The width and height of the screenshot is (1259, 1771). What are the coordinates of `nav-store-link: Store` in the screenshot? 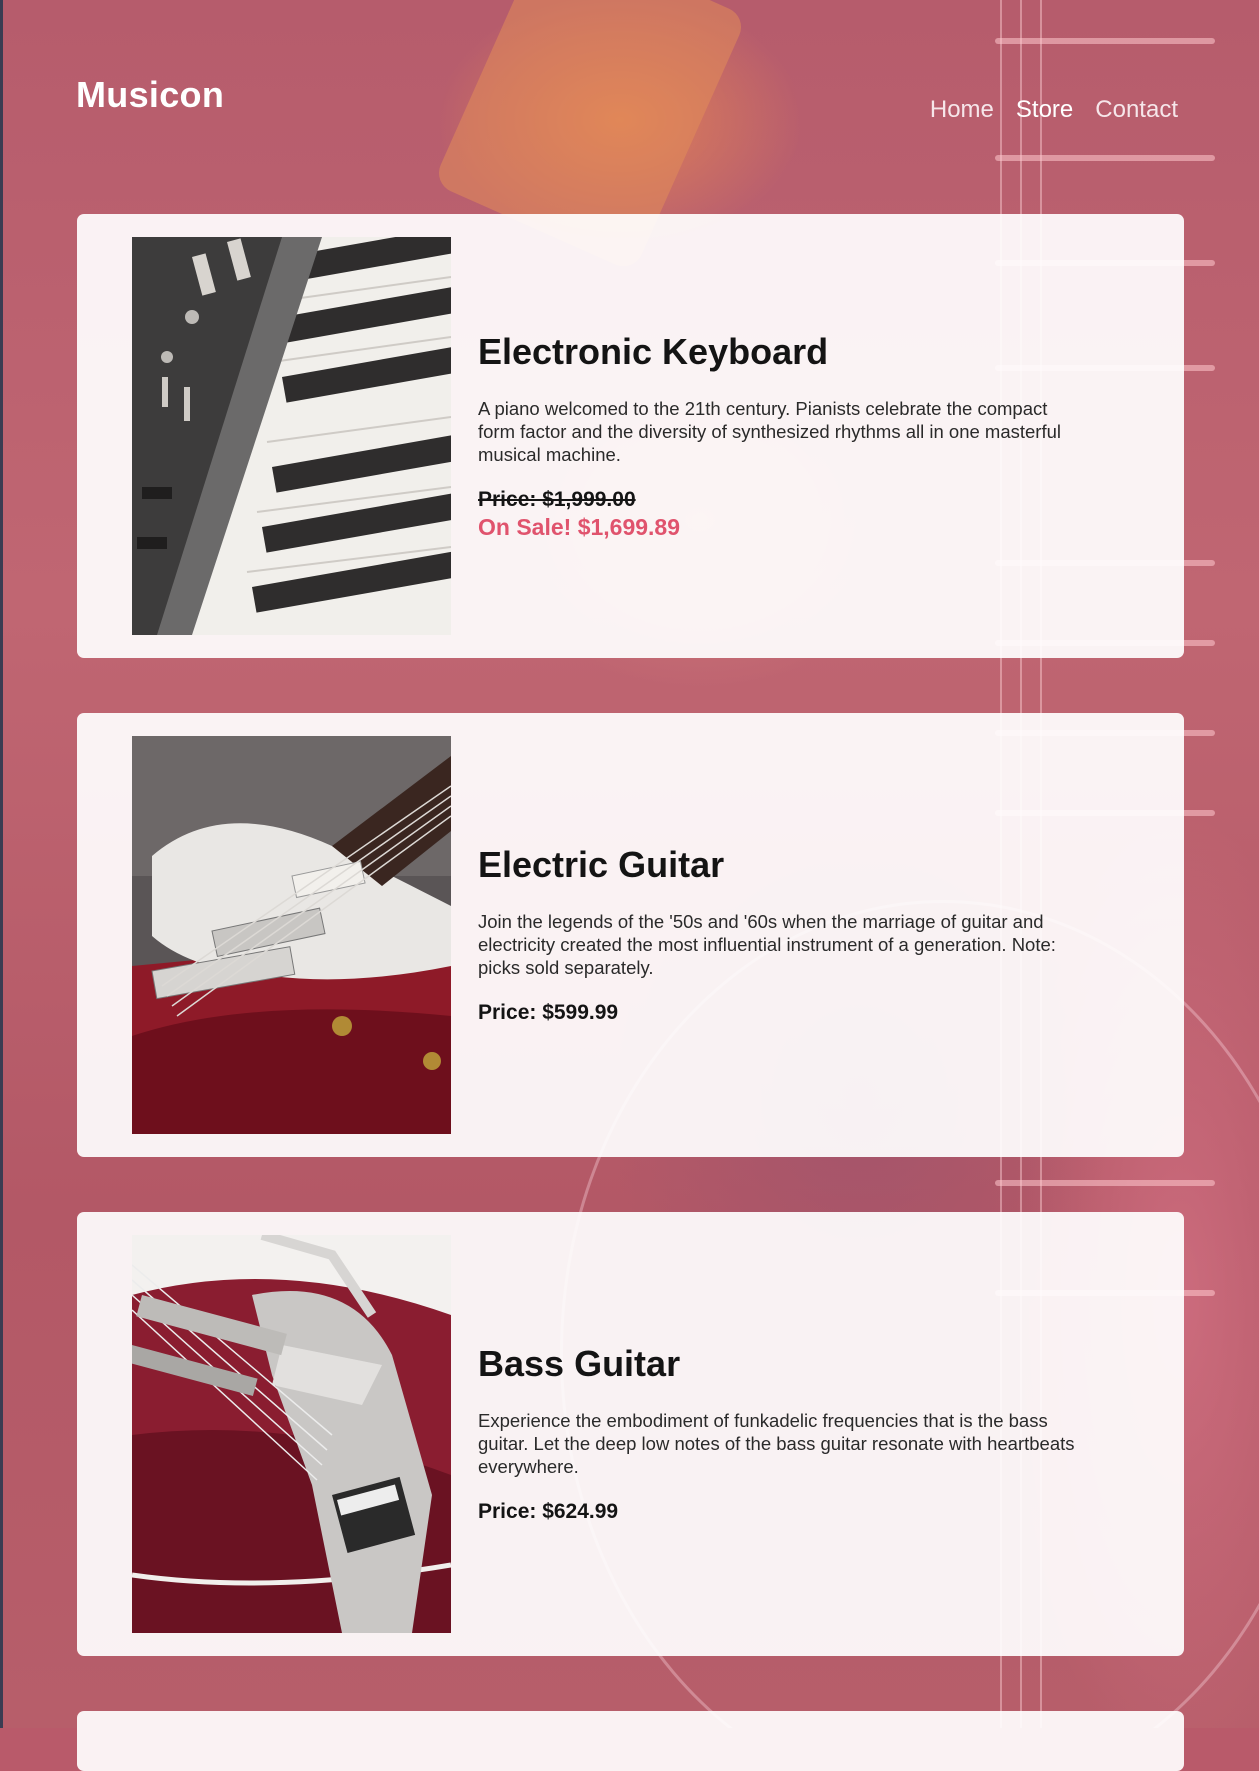 It's located at (1044, 110).